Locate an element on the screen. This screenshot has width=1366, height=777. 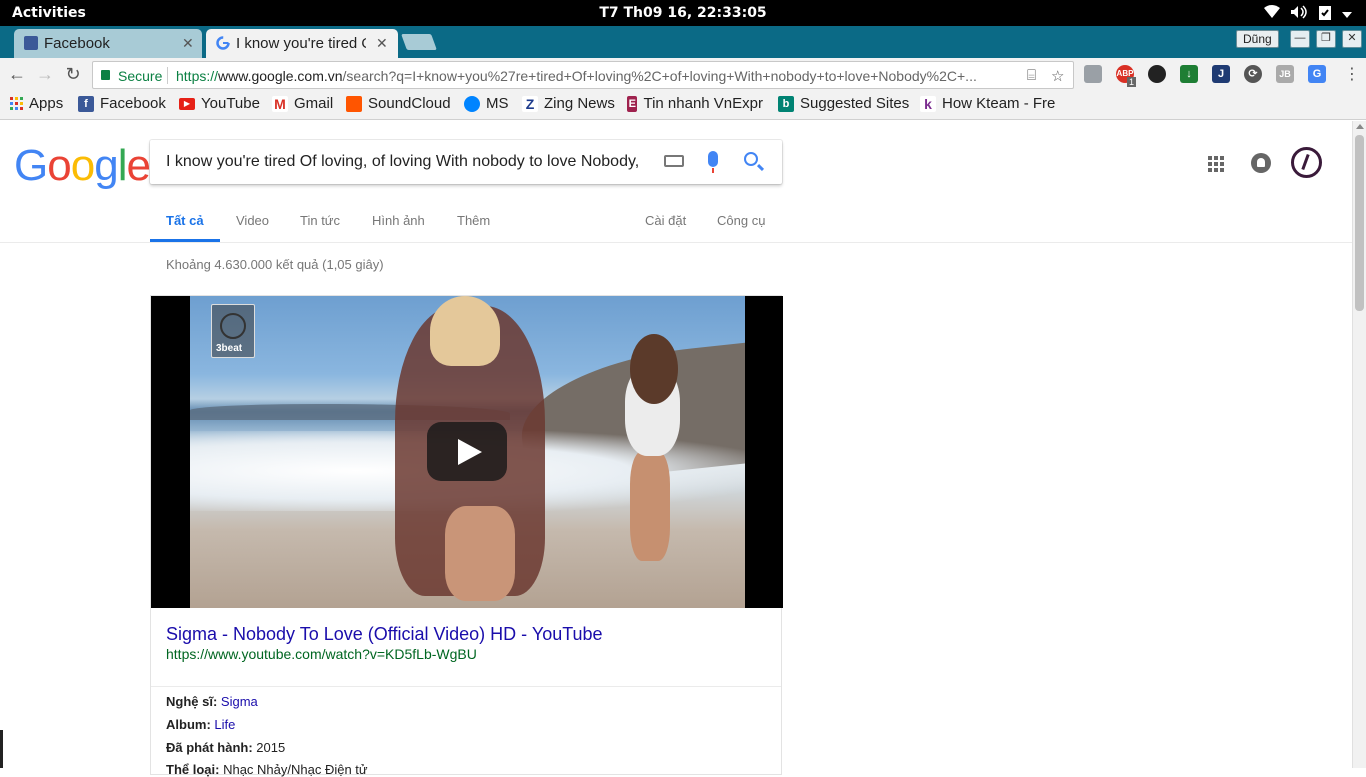
youtube-icon: ▶ is located at coordinates (187, 103).